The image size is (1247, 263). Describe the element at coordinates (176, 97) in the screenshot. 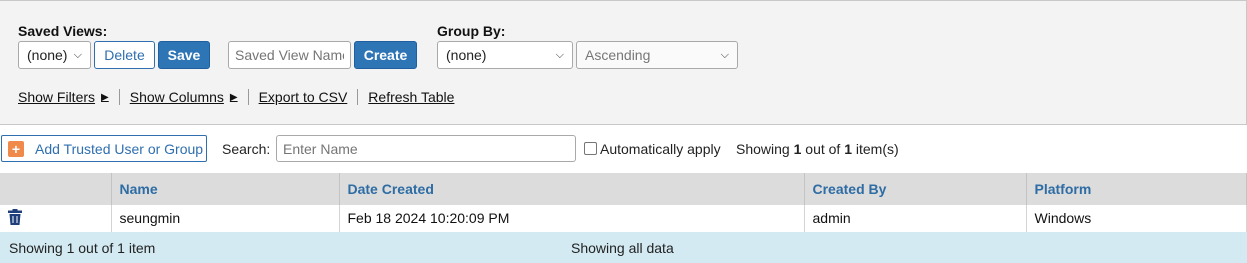

I see `show-columns-label: Show Columns` at that location.